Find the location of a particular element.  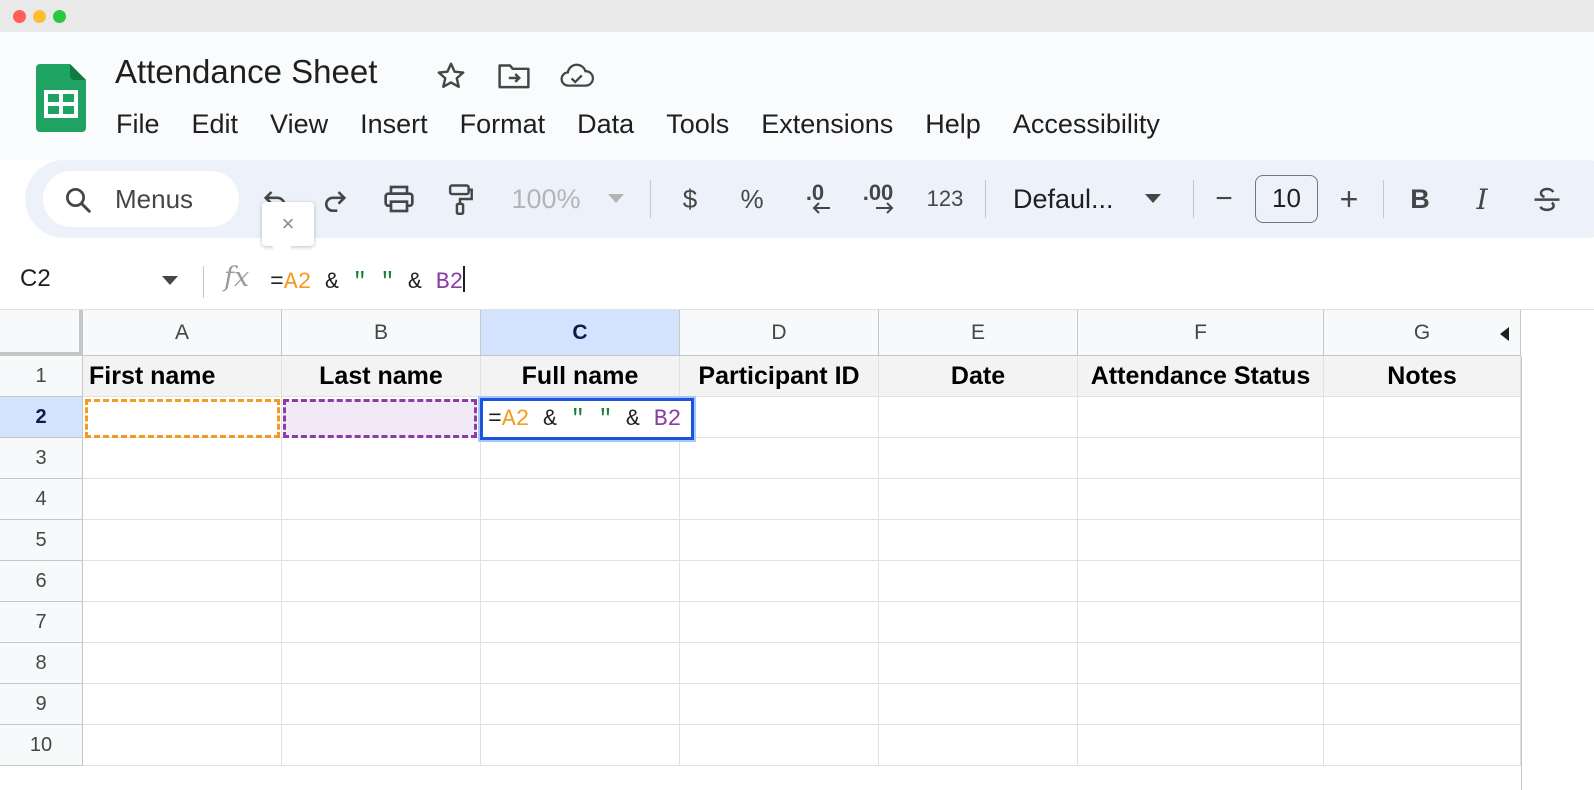

sheets-logo-icon is located at coordinates (61, 100).